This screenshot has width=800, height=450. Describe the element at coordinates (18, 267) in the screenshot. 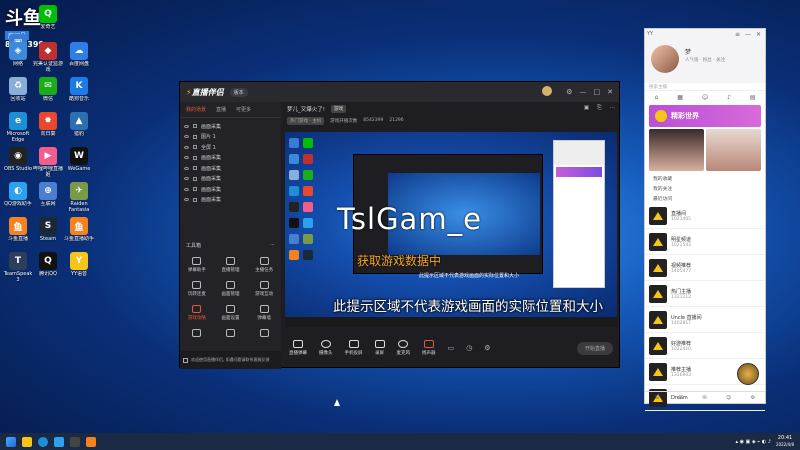

I see `desktop-icon: T TeamSpeak 3` at that location.